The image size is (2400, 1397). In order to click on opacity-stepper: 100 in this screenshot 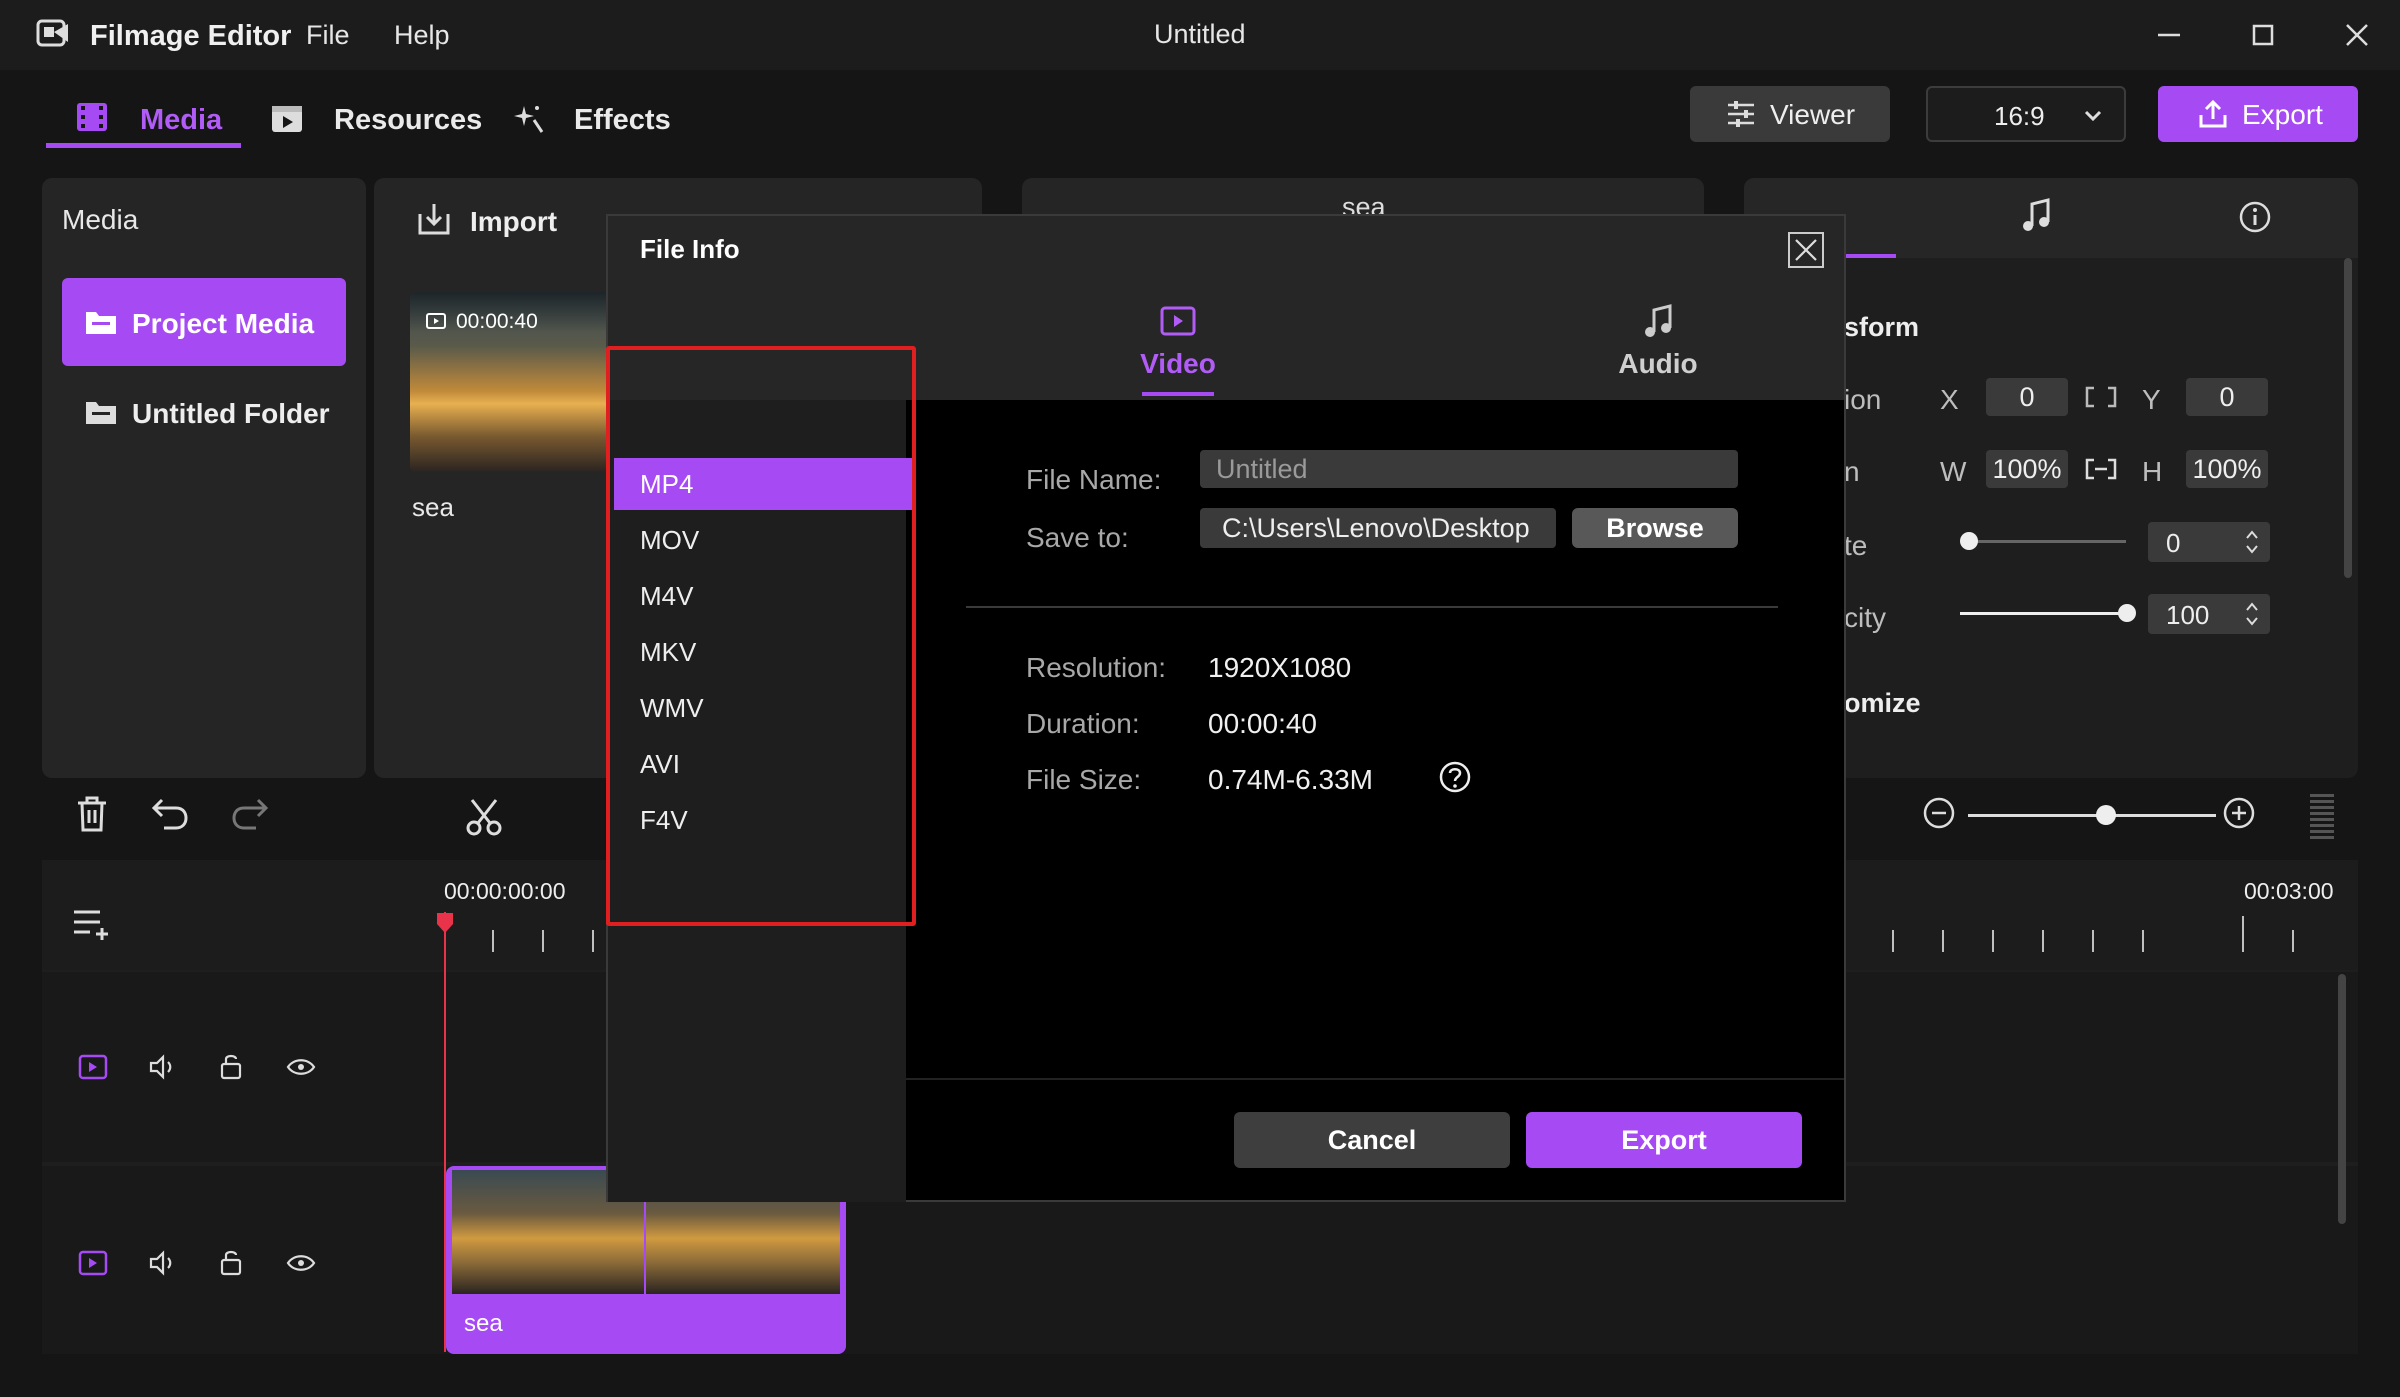, I will do `click(2209, 614)`.